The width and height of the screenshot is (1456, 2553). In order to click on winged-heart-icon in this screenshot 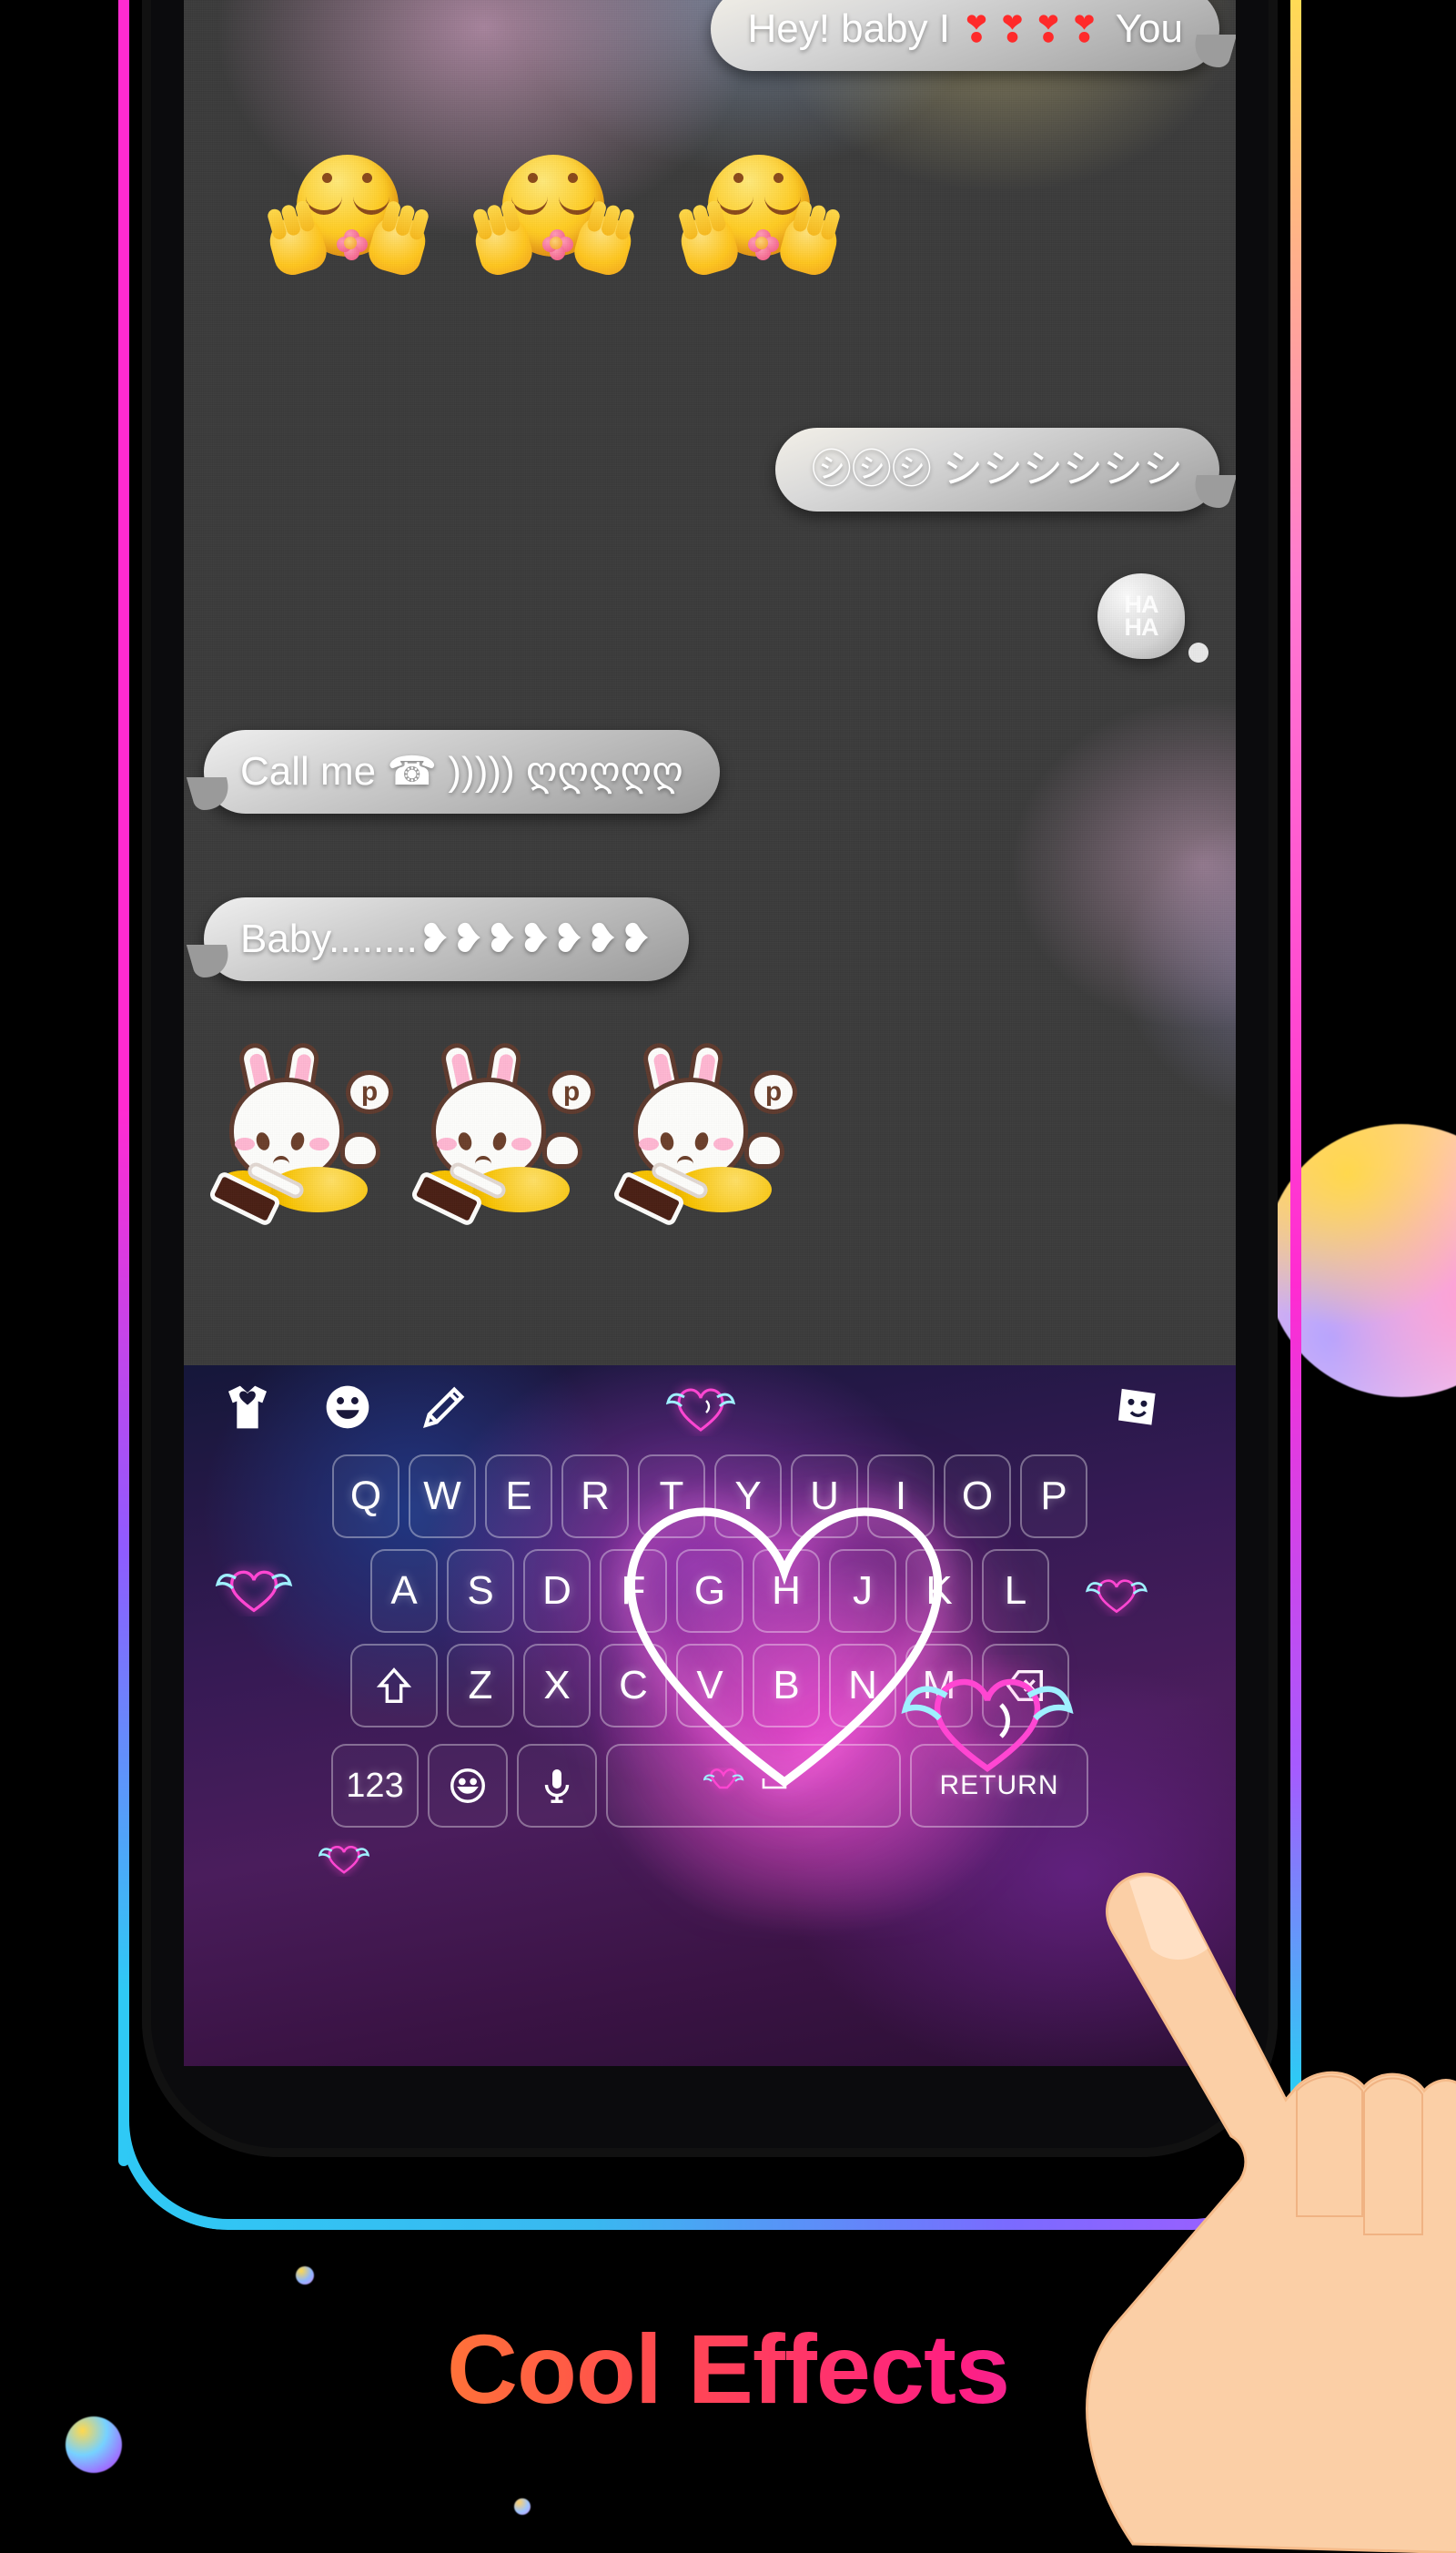, I will do `click(700, 1407)`.